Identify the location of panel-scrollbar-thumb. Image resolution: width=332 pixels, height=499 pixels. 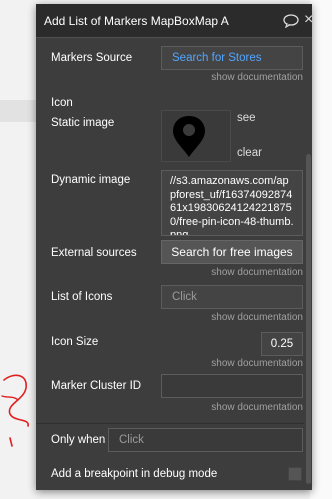
(308, 319).